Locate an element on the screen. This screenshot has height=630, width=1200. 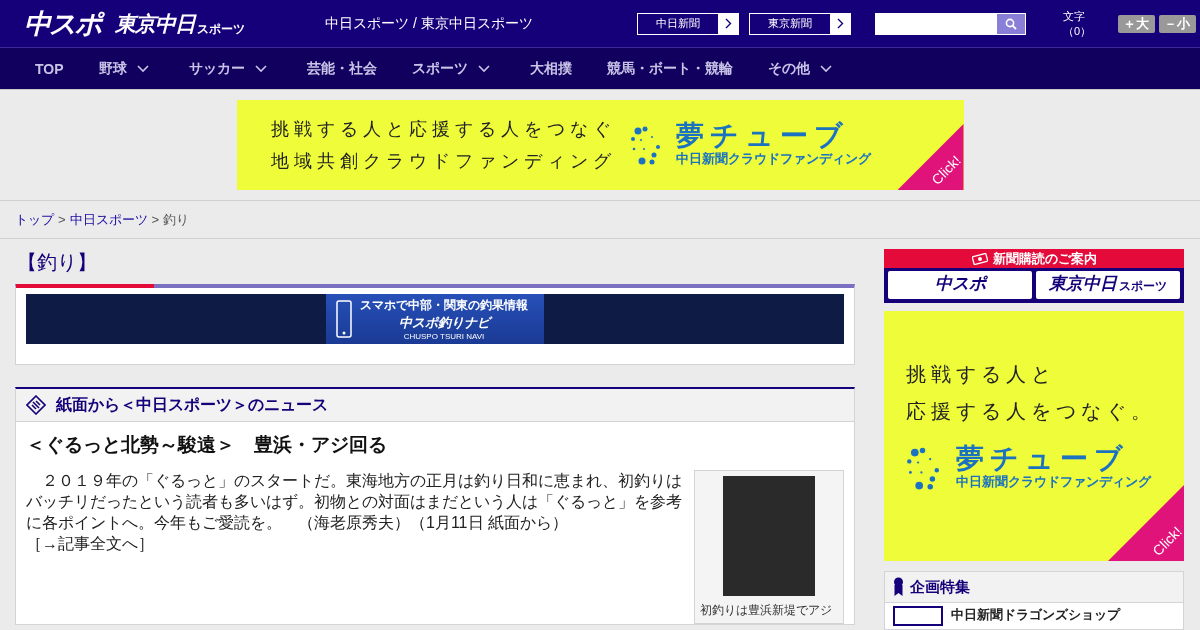
thumbnail-placeholder is located at coordinates (918, 616).